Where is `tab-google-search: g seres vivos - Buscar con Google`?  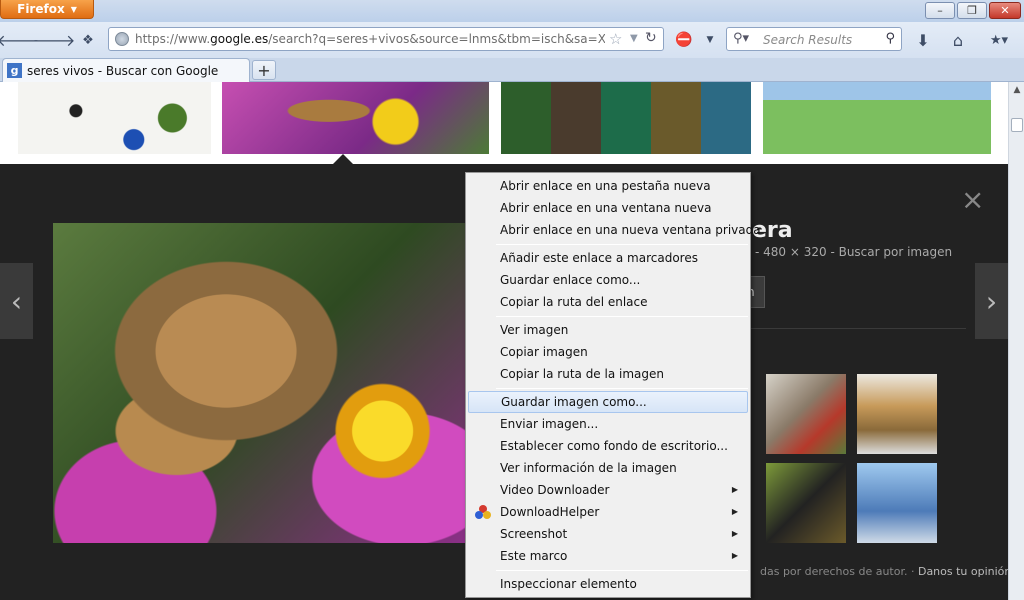 tab-google-search: g seres vivos - Buscar con Google is located at coordinates (126, 70).